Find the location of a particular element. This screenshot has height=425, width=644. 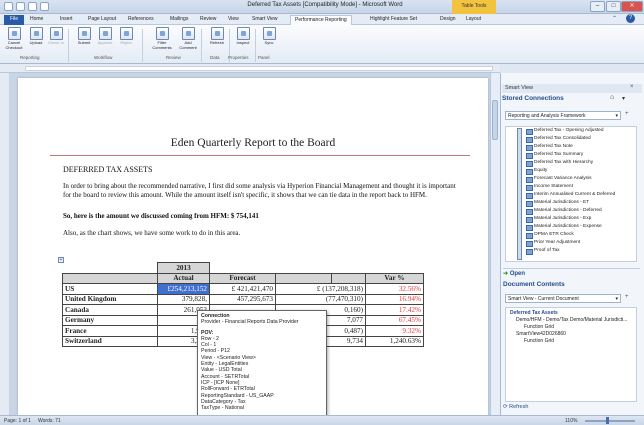

cancel-checkout-button: Cancel Checkout is located at coordinates (14, 40).